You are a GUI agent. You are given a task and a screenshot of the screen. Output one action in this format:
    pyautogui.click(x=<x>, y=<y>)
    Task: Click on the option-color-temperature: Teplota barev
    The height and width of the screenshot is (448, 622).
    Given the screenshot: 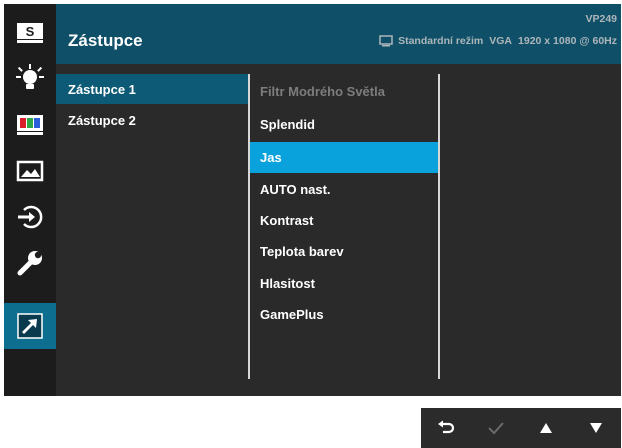 What is the action you would take?
    pyautogui.click(x=344, y=251)
    